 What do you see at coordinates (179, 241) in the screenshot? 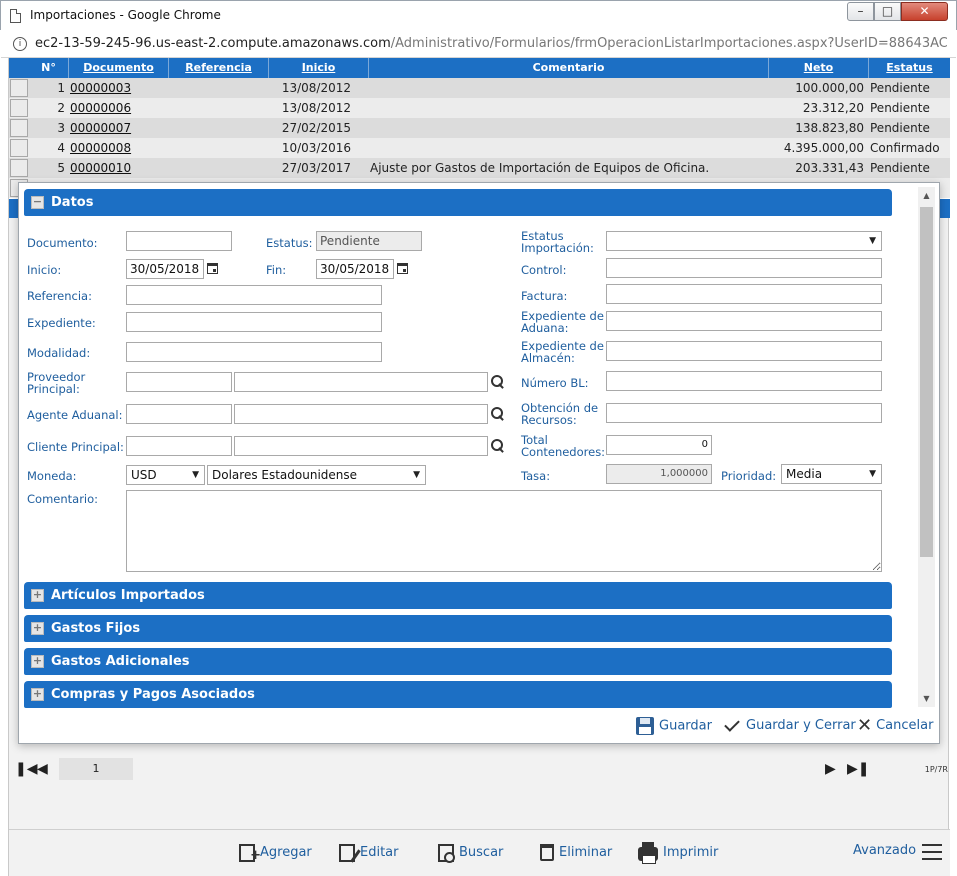
I see `documento-input` at bounding box center [179, 241].